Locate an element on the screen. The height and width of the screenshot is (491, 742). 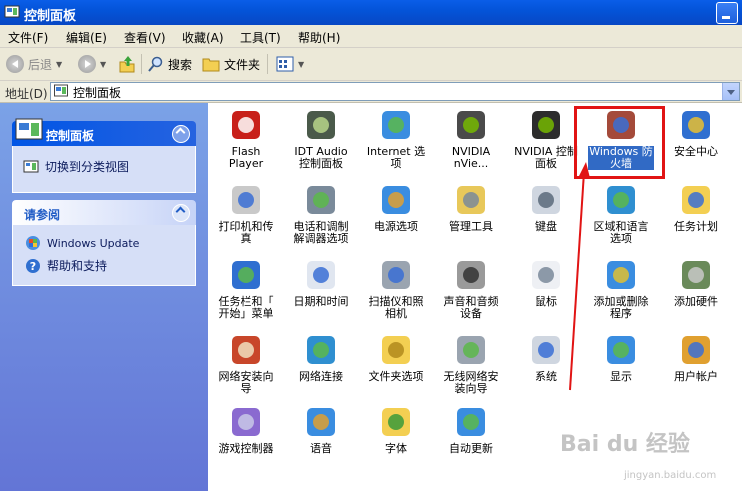
auto-update-icon is located at coordinates (471, 422).